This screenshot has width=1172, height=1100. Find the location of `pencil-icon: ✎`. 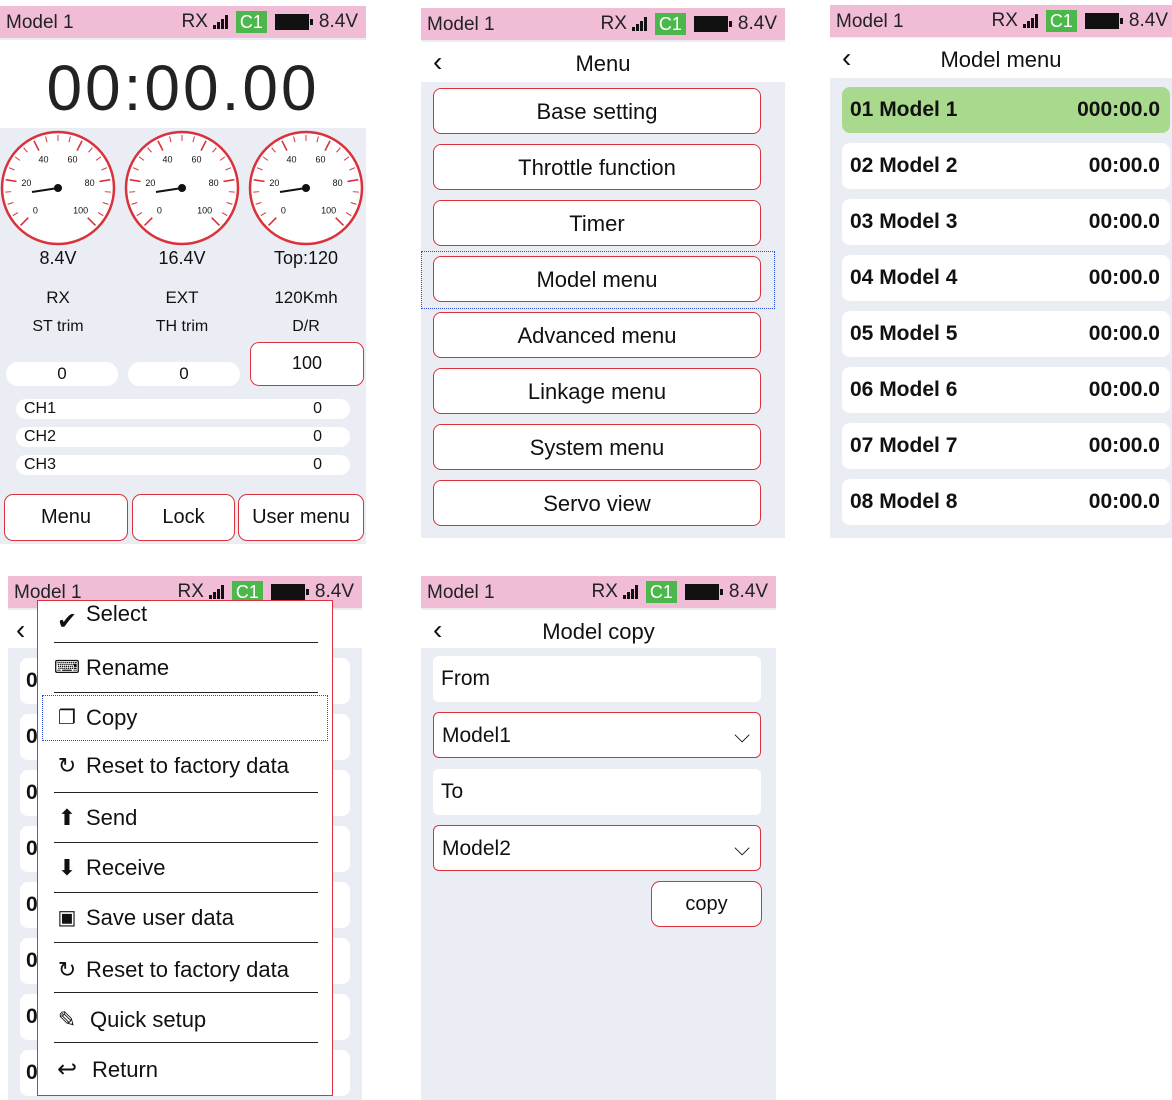

pencil-icon: ✎ is located at coordinates (67, 1019).